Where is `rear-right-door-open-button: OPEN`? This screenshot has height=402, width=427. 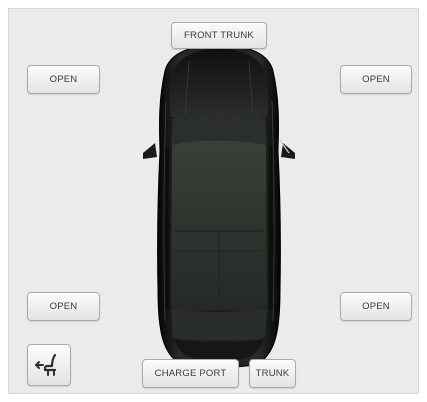 rear-right-door-open-button: OPEN is located at coordinates (376, 306).